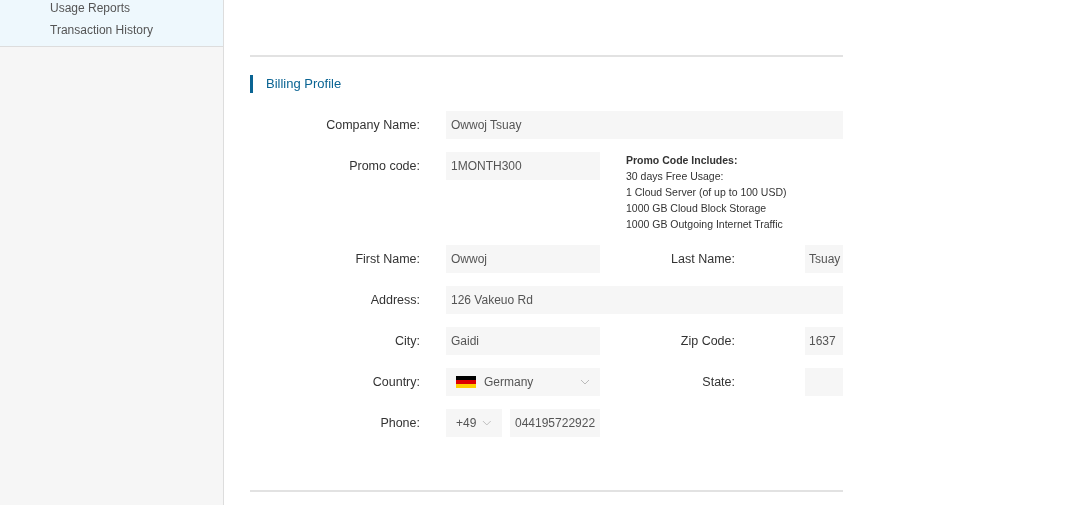 The image size is (1080, 505). I want to click on promo-line: 1000 GB Outgoing Internet Traffic, so click(705, 224).